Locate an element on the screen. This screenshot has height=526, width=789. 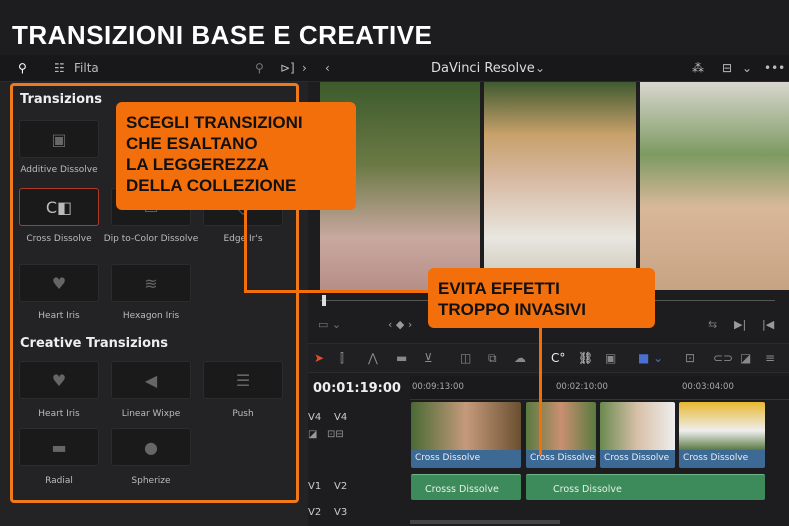
filter-icon: ☷ is located at coordinates (59, 68).